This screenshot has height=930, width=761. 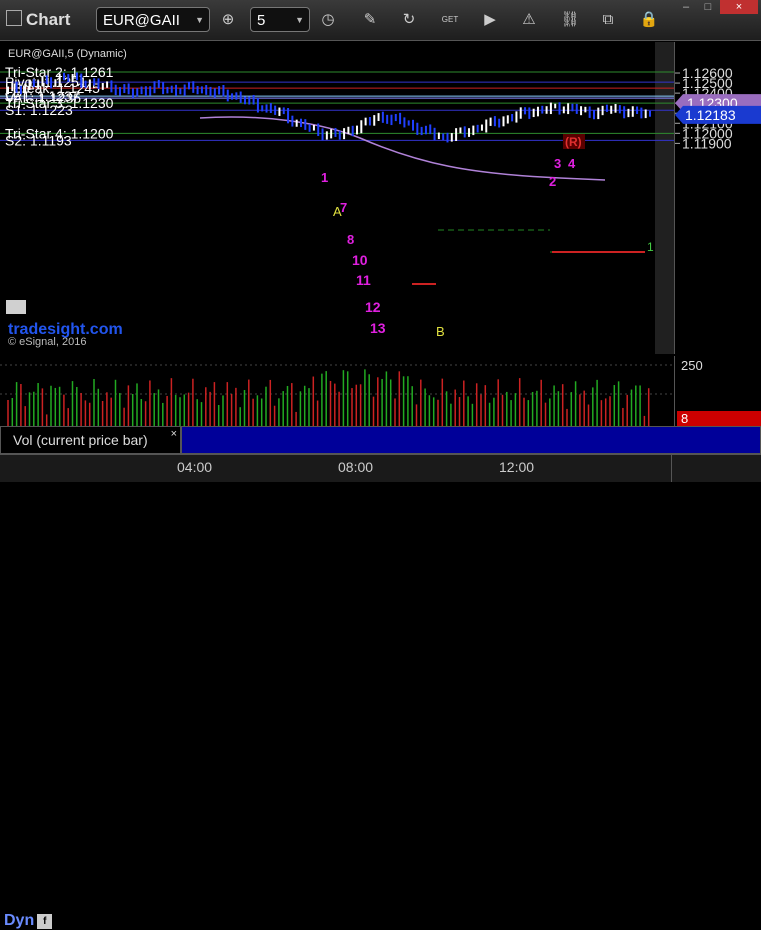 I want to click on count-marker: 10, so click(x=360, y=260).